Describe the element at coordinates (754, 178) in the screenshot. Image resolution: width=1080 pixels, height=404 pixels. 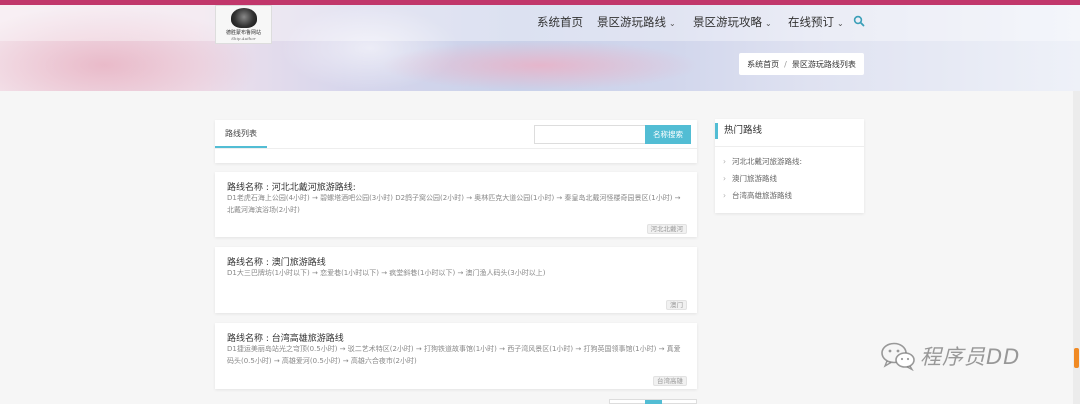
I see `hot-route-label: 澳门旅游路线` at that location.